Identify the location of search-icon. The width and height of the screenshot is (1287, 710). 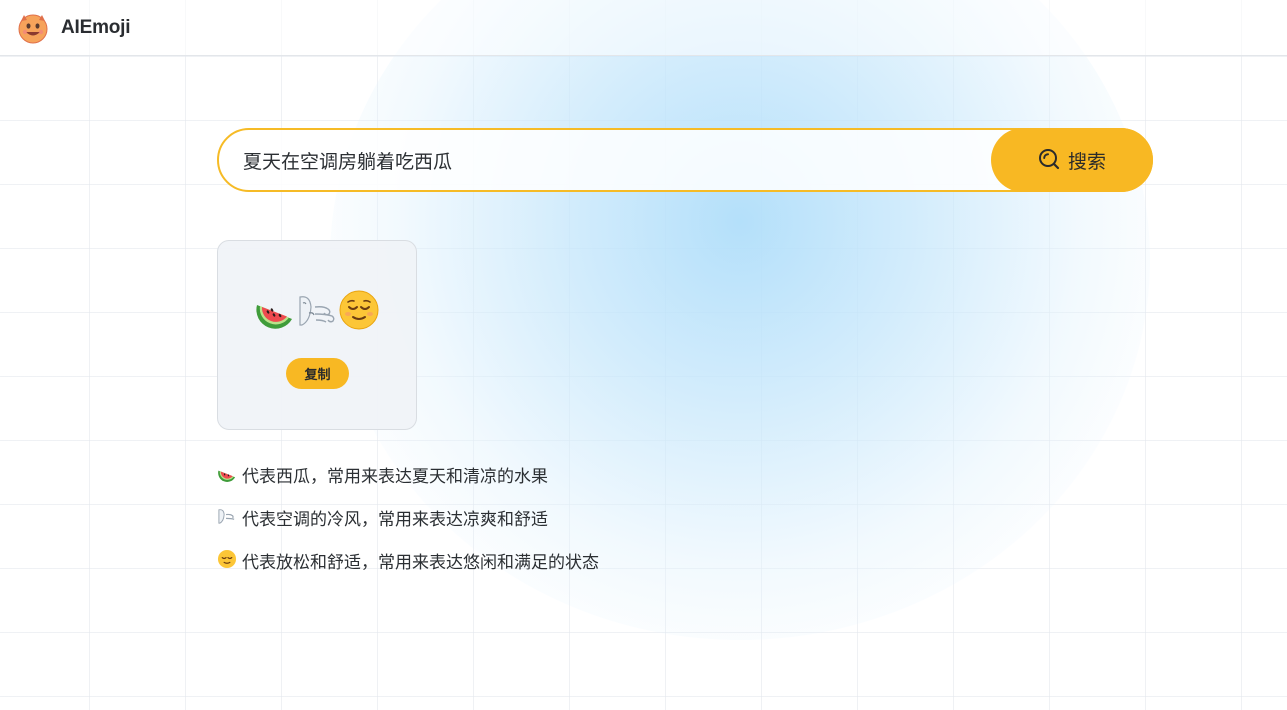
(1049, 160).